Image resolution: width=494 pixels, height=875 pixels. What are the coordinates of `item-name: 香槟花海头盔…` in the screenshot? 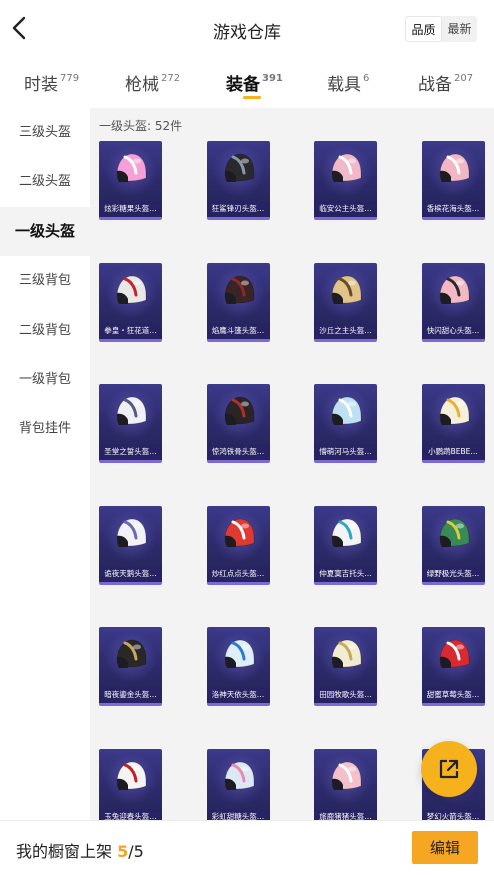 It's located at (453, 209).